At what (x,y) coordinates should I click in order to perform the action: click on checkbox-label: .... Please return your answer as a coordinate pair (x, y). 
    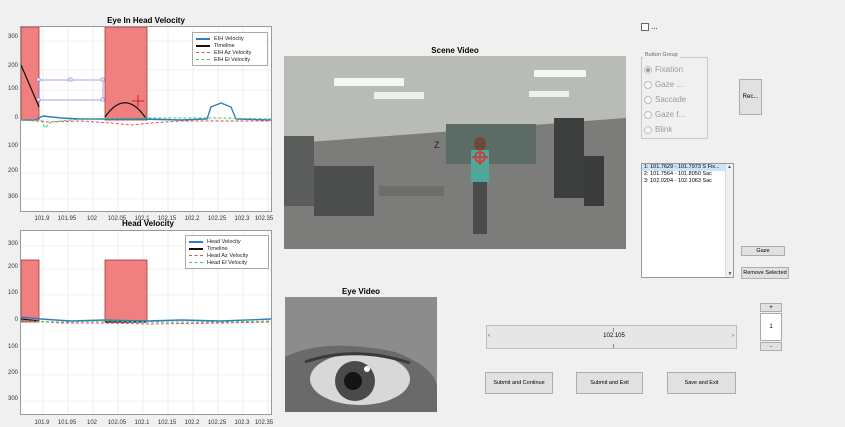
    Looking at the image, I should click on (654, 26).